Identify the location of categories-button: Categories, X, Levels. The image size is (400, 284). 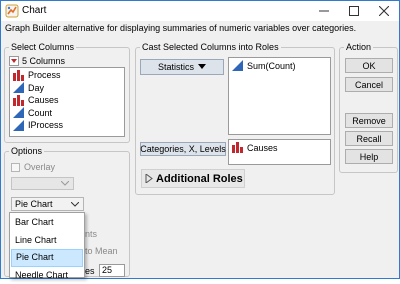
(183, 149).